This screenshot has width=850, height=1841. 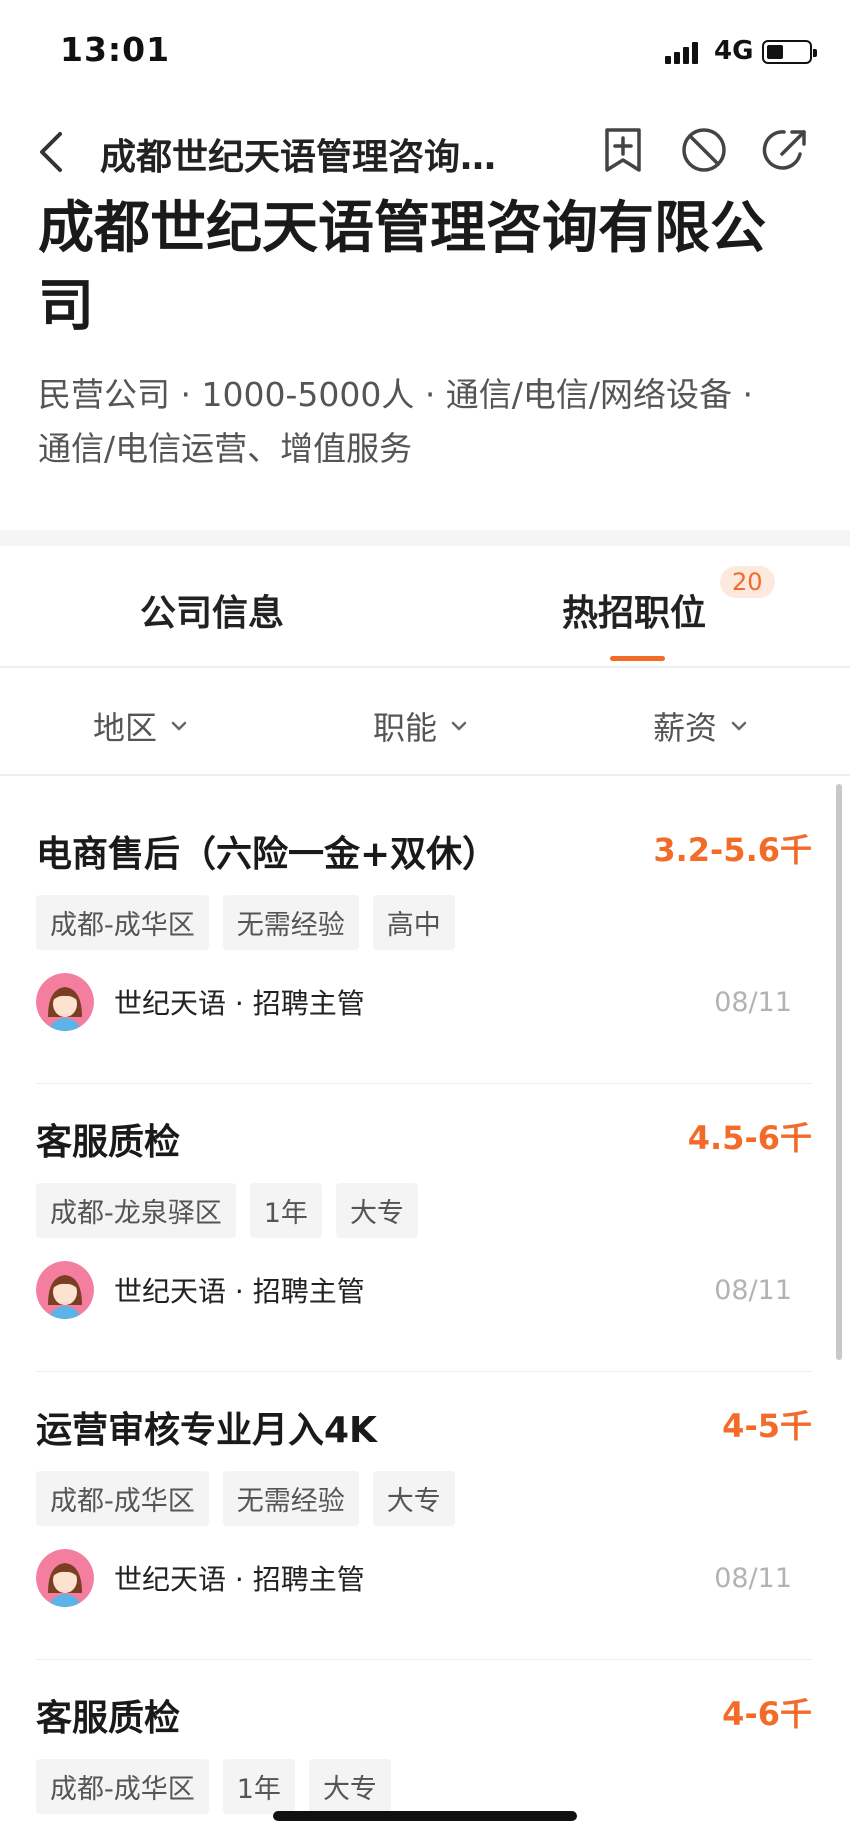 What do you see at coordinates (115, 49) in the screenshot?
I see `status-time: 13:01` at bounding box center [115, 49].